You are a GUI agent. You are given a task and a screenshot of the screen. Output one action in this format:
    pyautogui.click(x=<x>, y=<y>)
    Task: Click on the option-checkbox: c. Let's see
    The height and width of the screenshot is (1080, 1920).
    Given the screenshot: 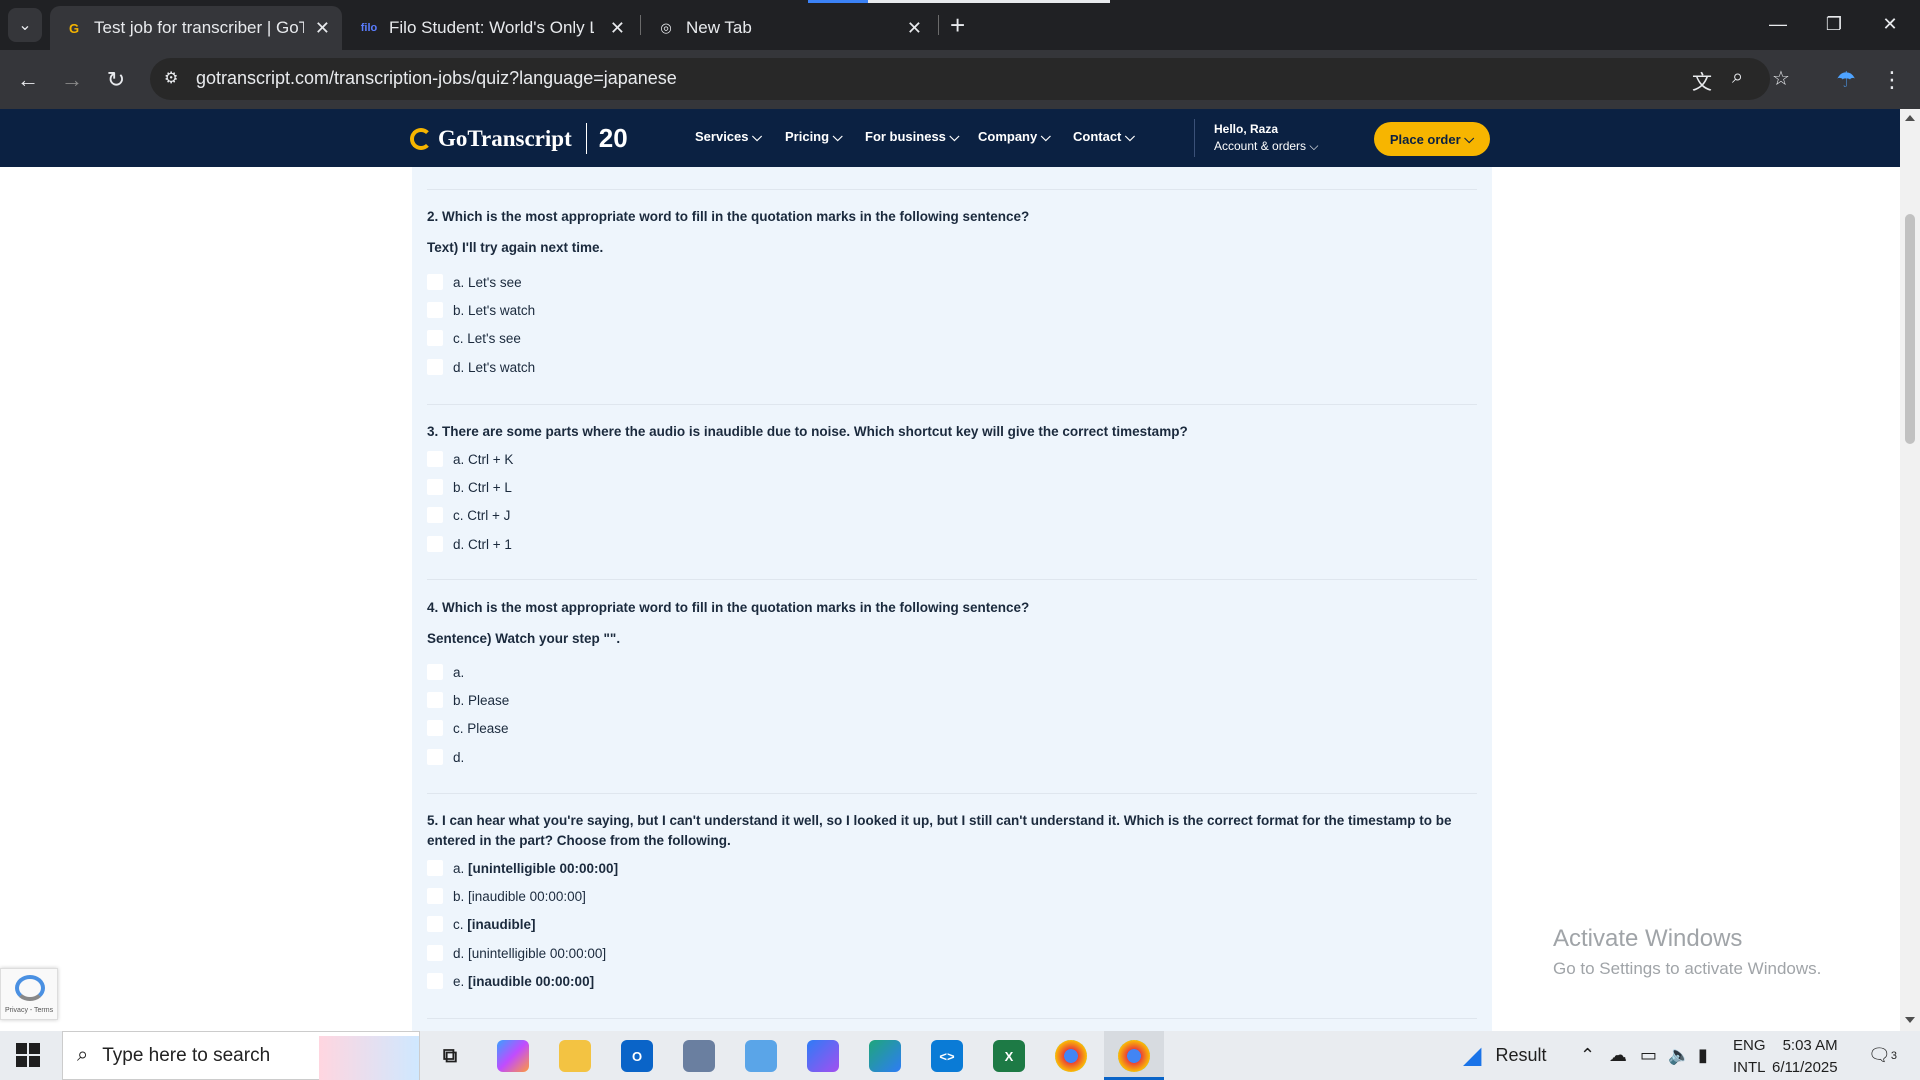 What is the action you would take?
    pyautogui.click(x=474, y=338)
    